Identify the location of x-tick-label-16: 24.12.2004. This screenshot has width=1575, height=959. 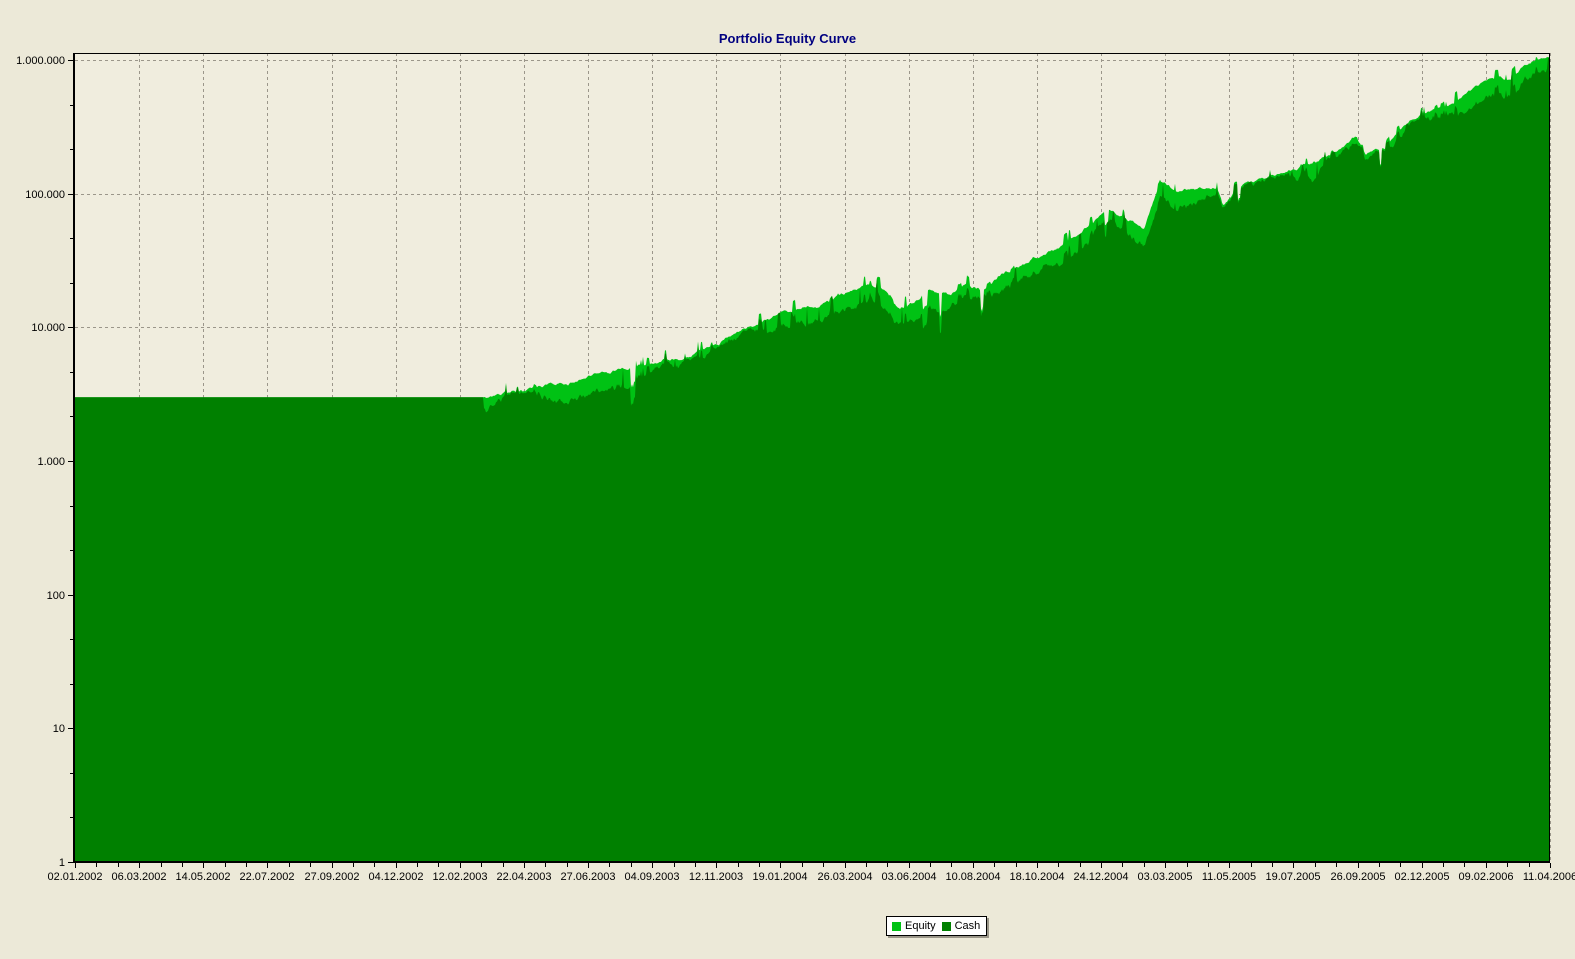
(1100, 877).